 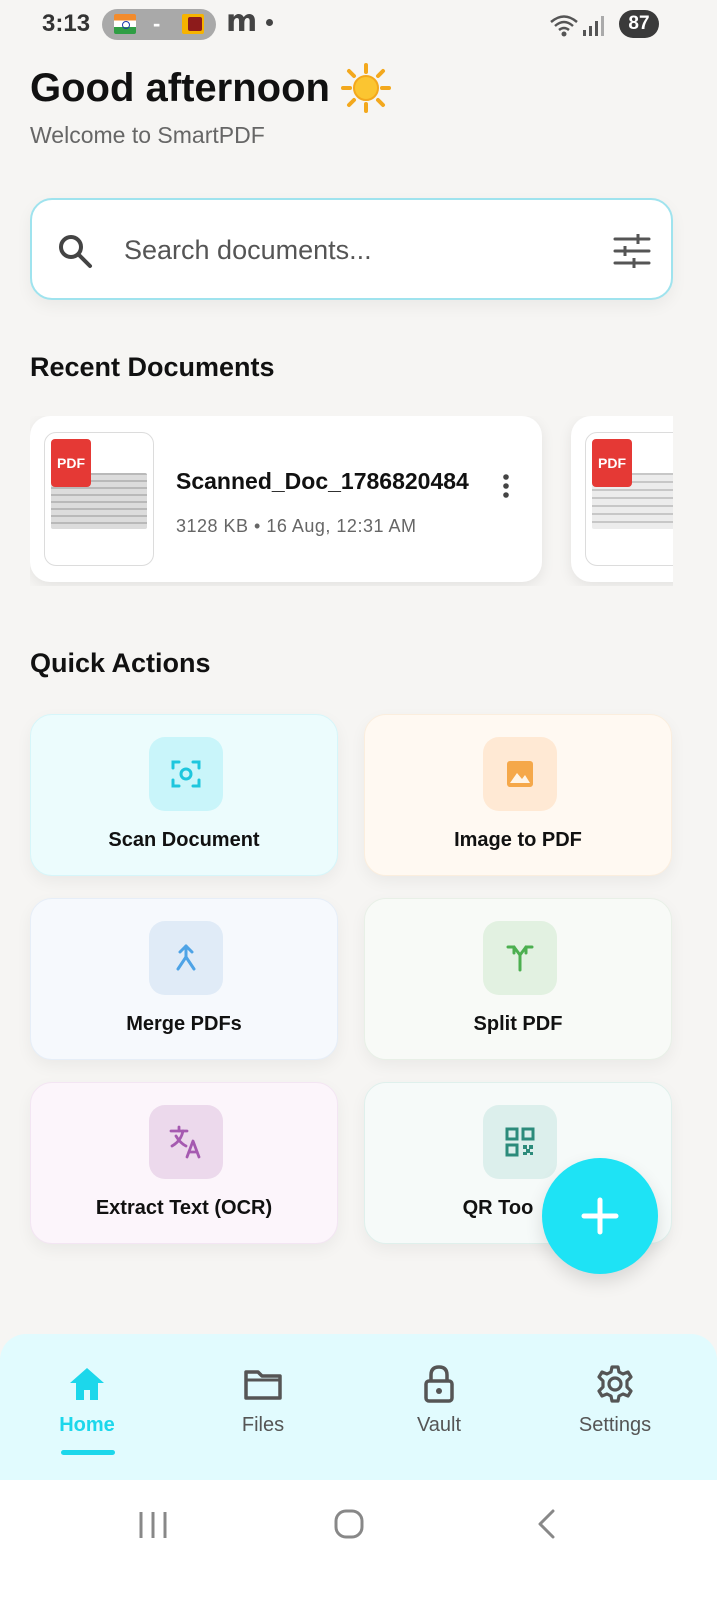 I want to click on split-icon, so click(x=520, y=958).